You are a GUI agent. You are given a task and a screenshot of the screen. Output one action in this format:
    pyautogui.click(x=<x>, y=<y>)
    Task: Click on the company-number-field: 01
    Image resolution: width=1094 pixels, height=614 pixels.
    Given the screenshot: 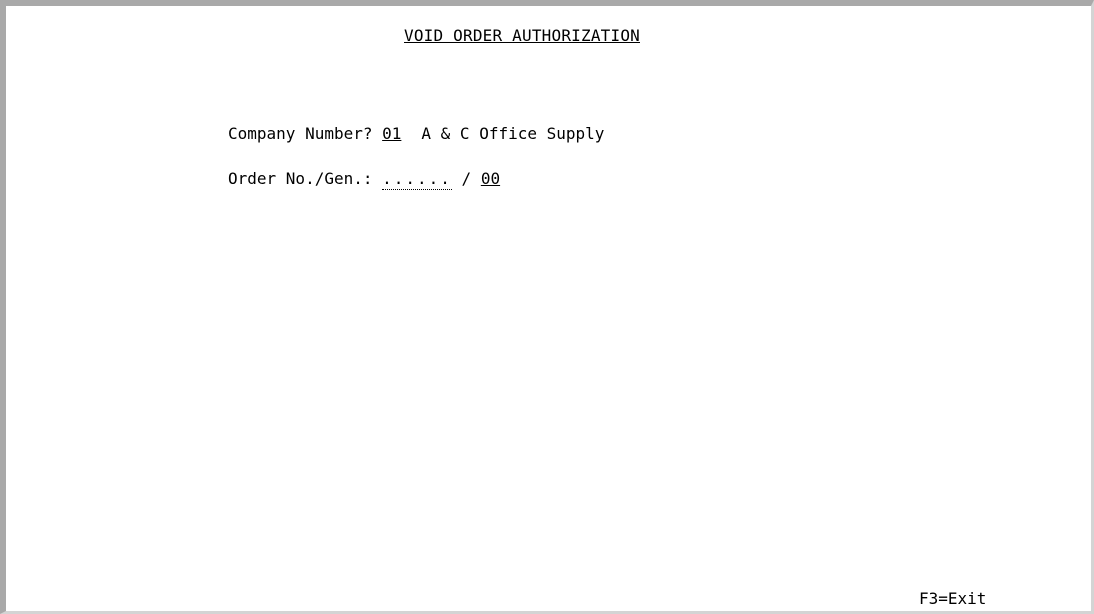 What is the action you would take?
    pyautogui.click(x=391, y=134)
    